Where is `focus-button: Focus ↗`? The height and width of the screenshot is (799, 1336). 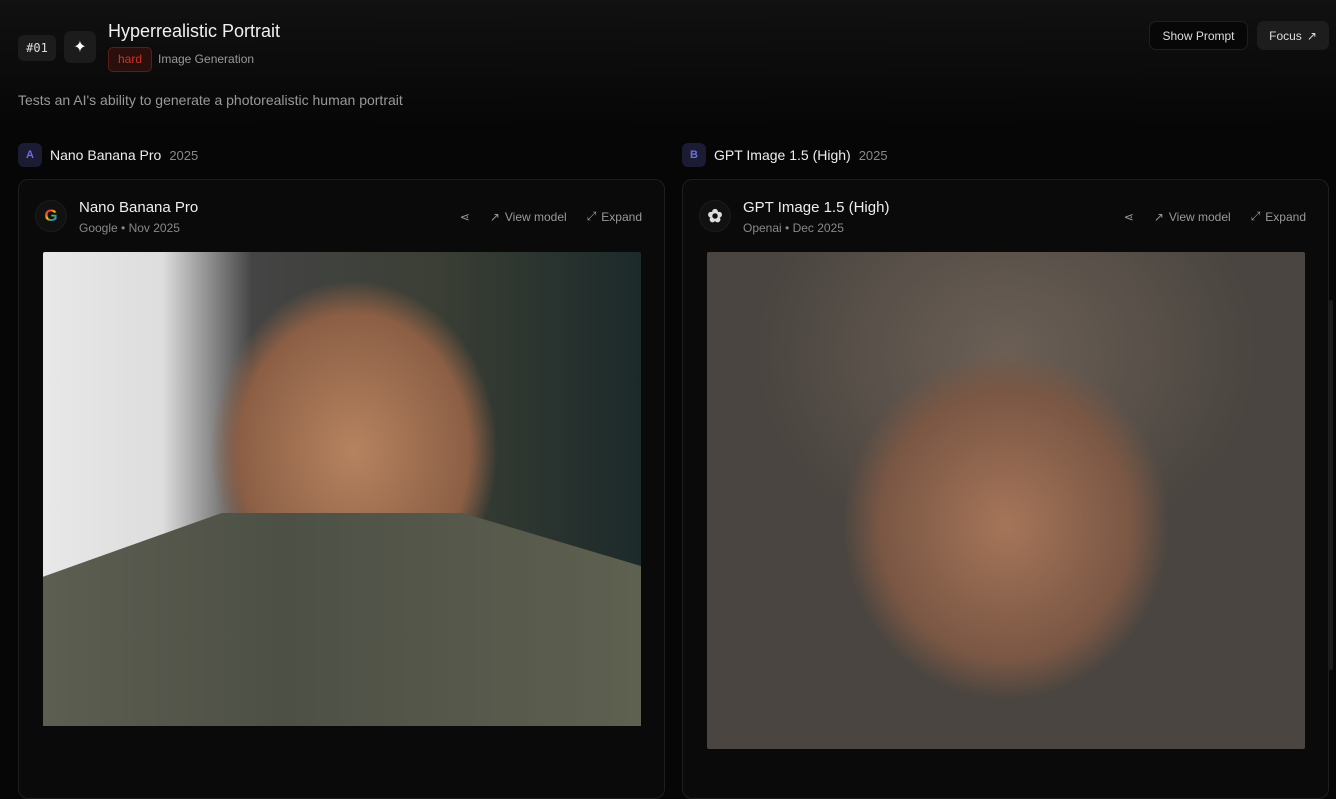 focus-button: Focus ↗ is located at coordinates (1293, 35).